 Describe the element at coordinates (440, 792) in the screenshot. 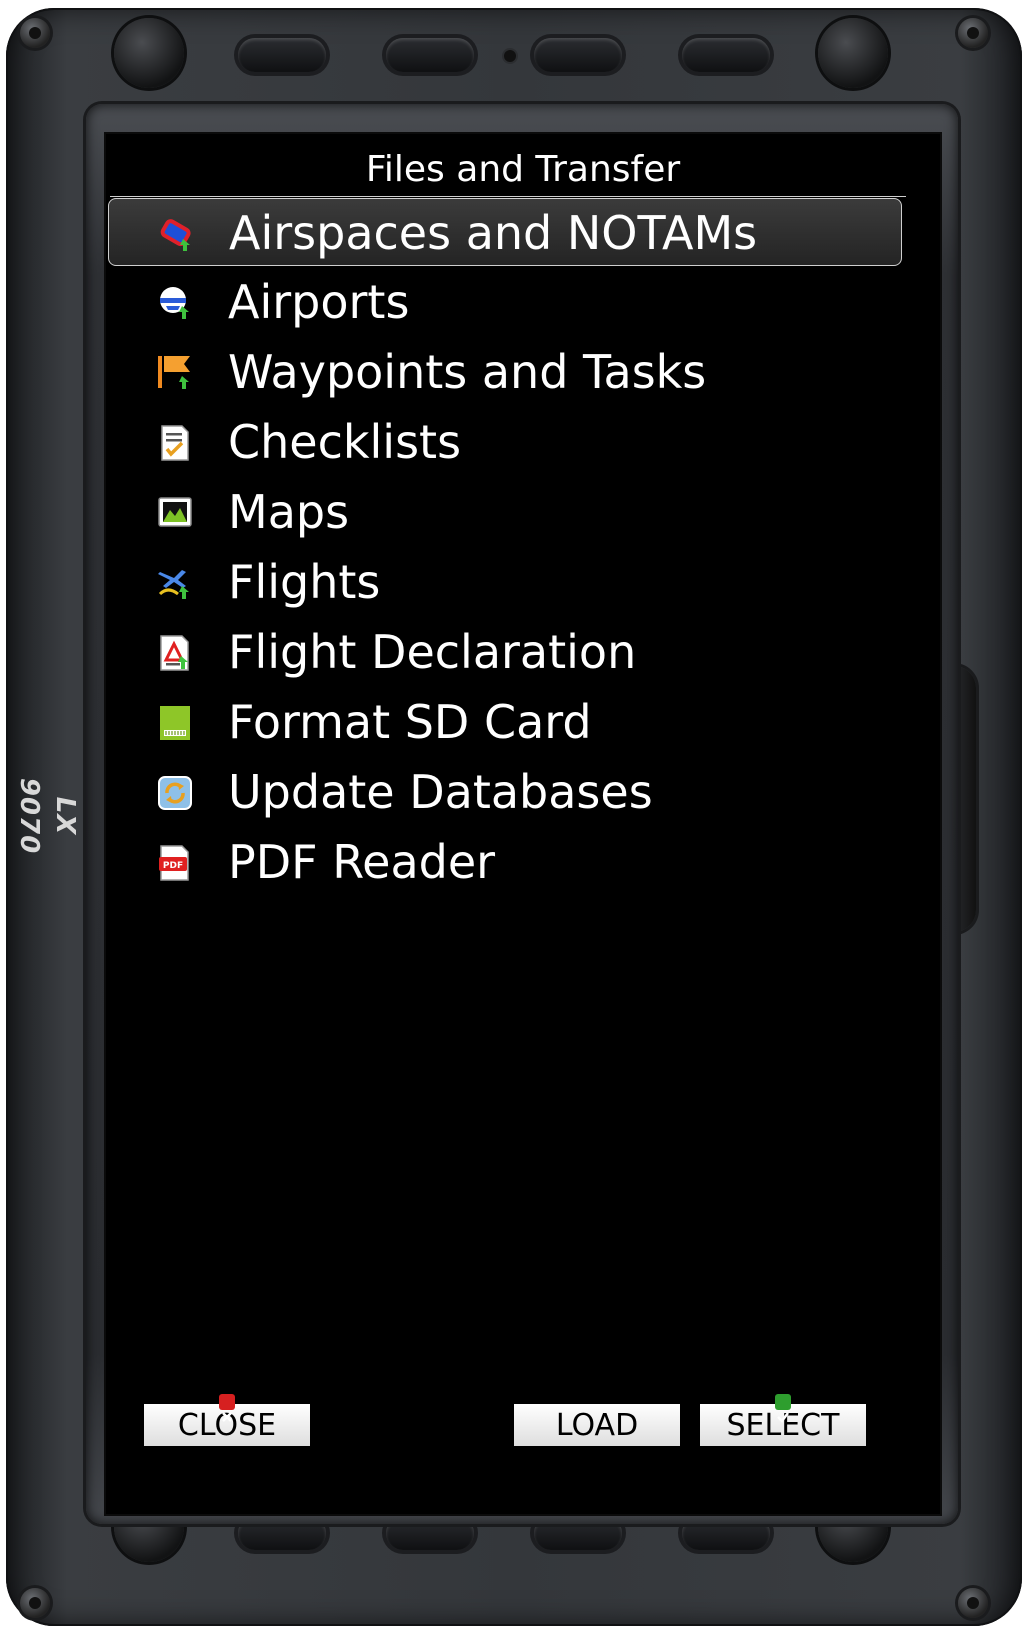

I see `menu-item-label: Update Databases` at that location.